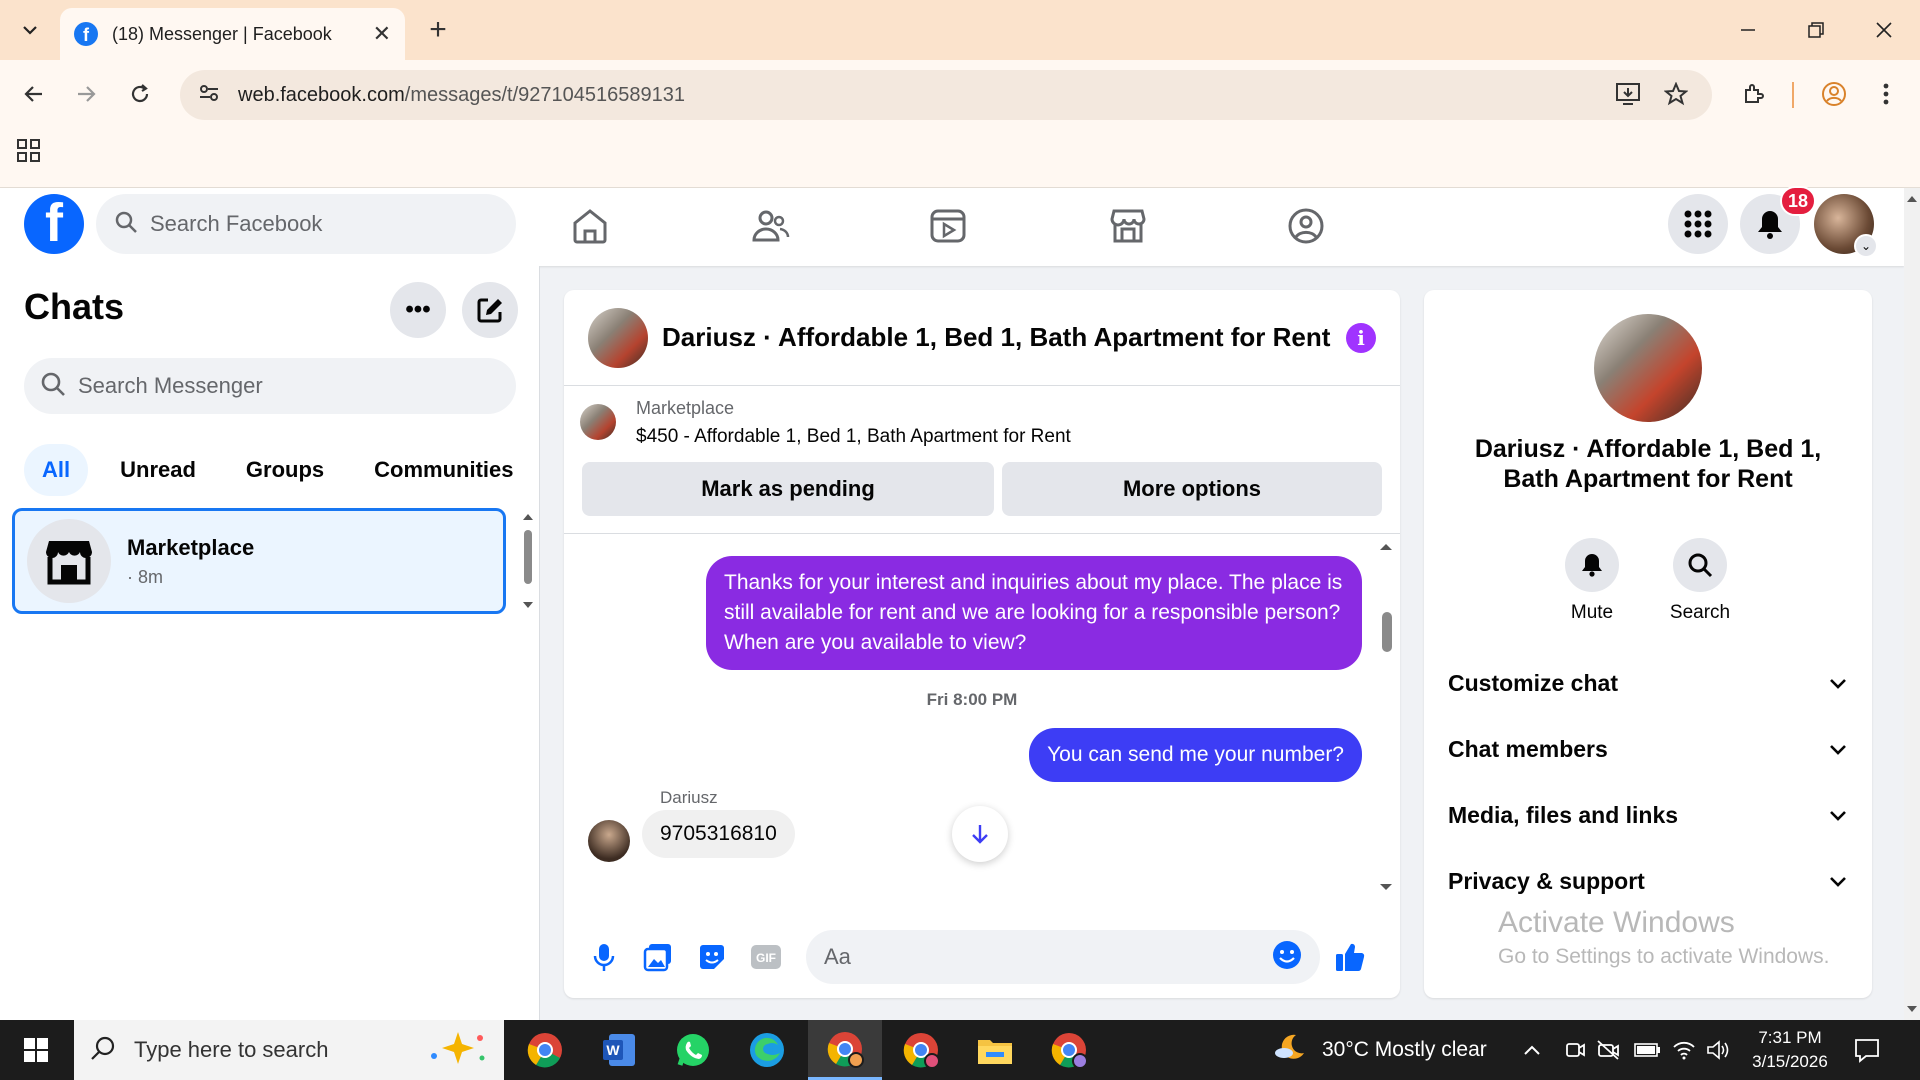 The height and width of the screenshot is (1080, 1920). I want to click on activate-windows-title: Activate Windows, so click(1616, 922).